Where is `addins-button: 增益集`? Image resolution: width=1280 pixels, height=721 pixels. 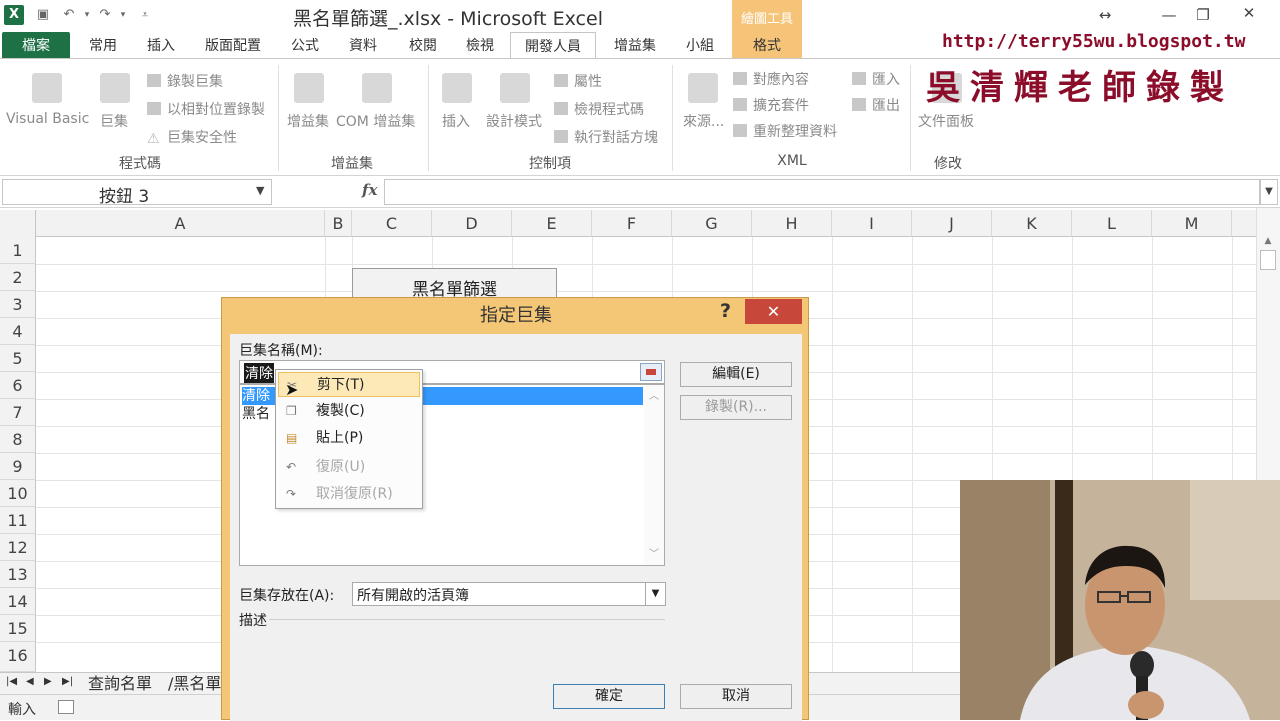 addins-button: 增益集 is located at coordinates (308, 121).